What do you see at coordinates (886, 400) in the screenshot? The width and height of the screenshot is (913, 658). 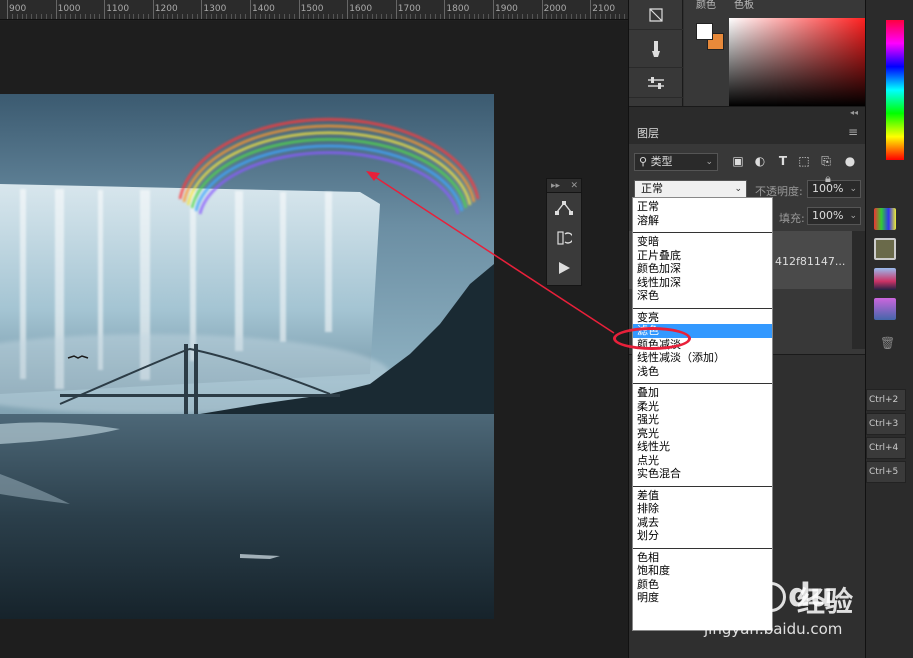 I see `shortcut-ctrl-2: Ctrl+2` at bounding box center [886, 400].